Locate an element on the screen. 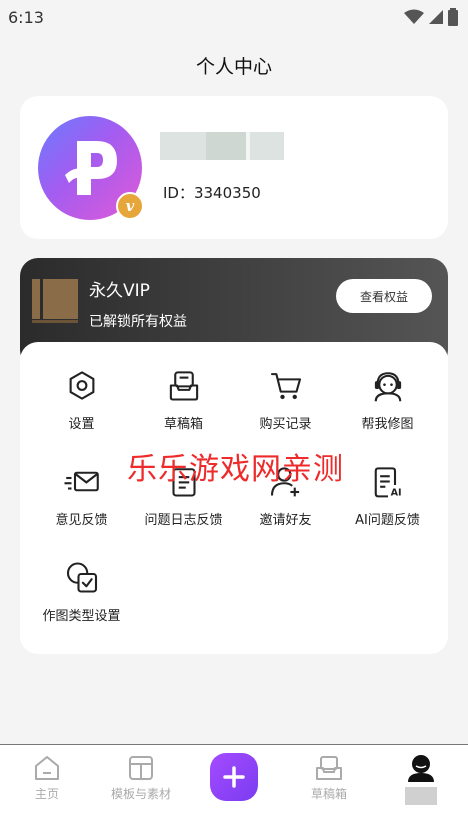 Image resolution: width=468 pixels, height=832 pixels. type-settings-icon is located at coordinates (81, 577).